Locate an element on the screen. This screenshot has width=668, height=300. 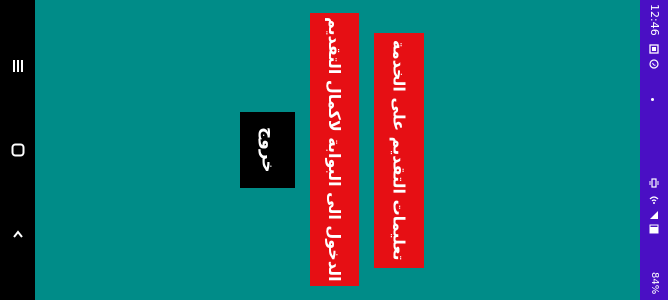
wifi-icon is located at coordinates (654, 200).